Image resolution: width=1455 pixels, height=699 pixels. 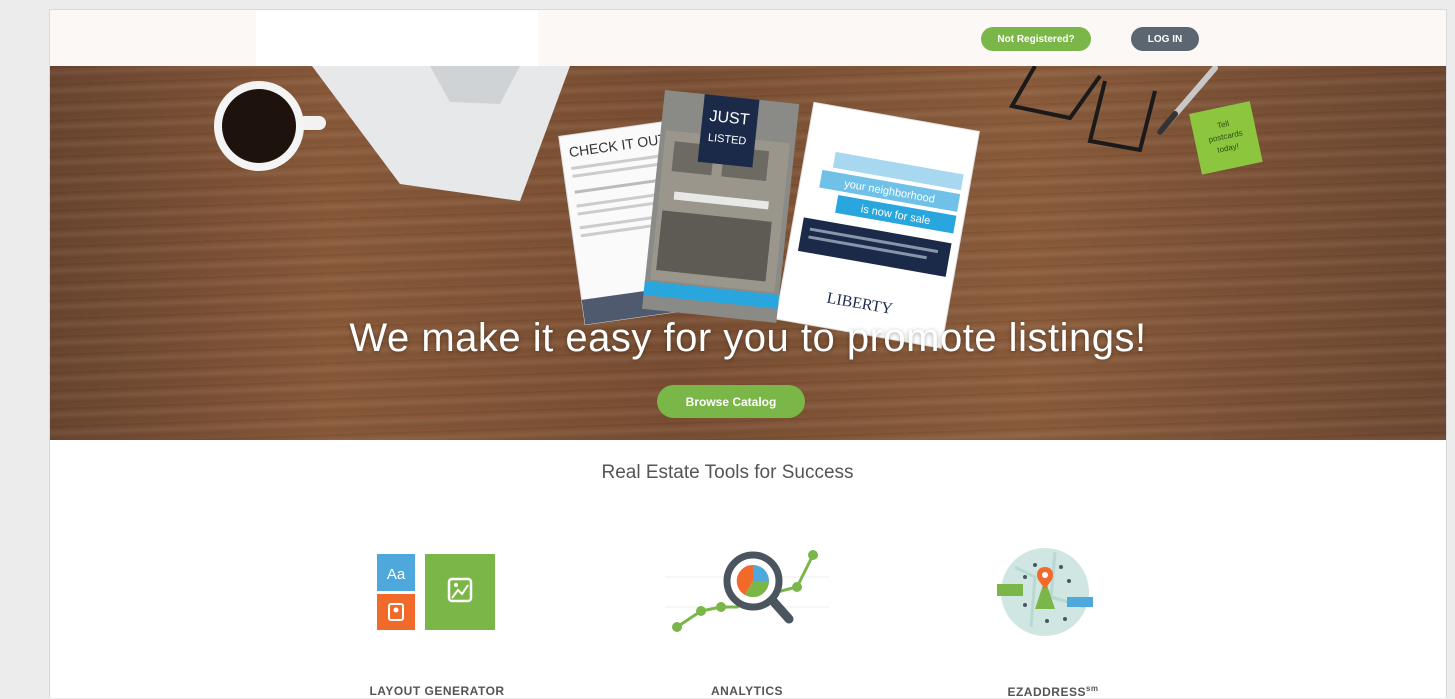 What do you see at coordinates (747, 591) in the screenshot?
I see `analytics-icon` at bounding box center [747, 591].